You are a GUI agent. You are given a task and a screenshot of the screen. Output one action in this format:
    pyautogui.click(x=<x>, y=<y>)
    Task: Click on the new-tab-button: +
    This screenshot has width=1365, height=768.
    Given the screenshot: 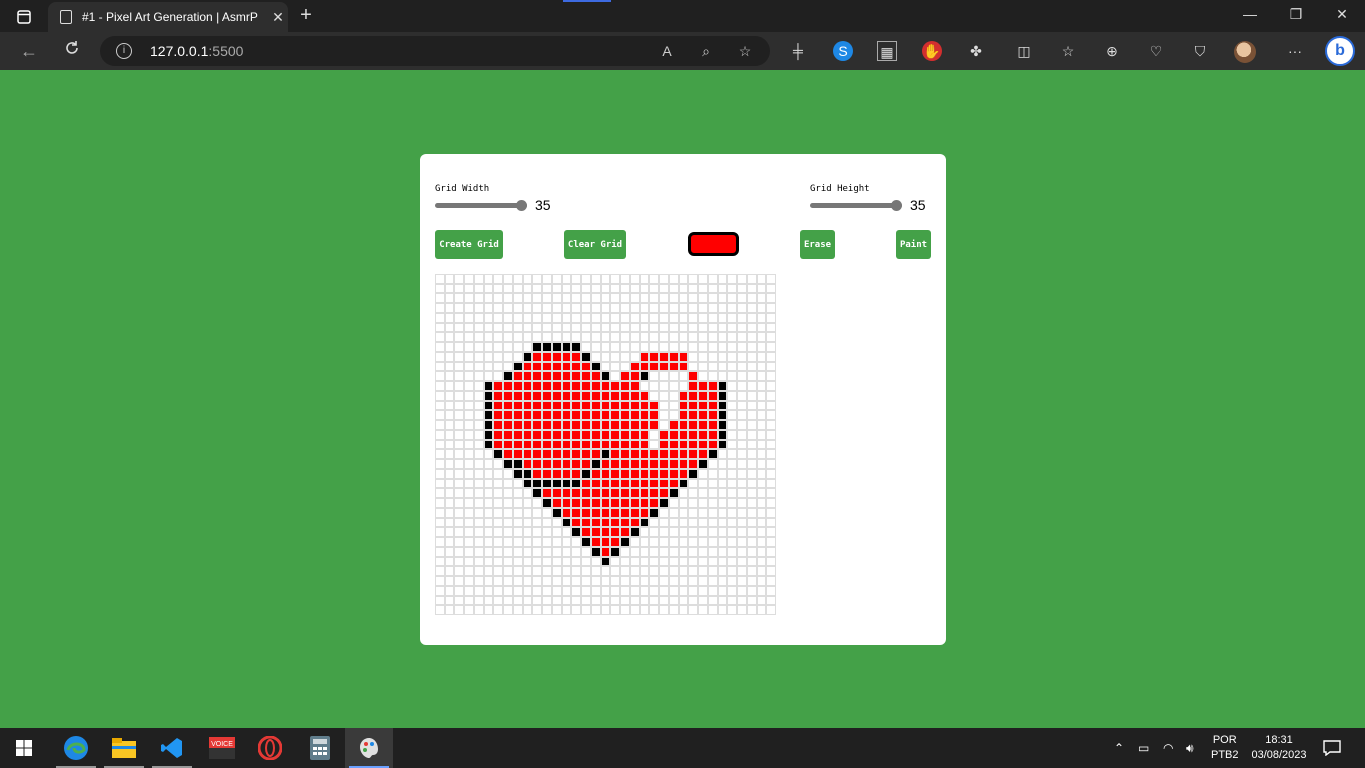 What is the action you would take?
    pyautogui.click(x=306, y=15)
    